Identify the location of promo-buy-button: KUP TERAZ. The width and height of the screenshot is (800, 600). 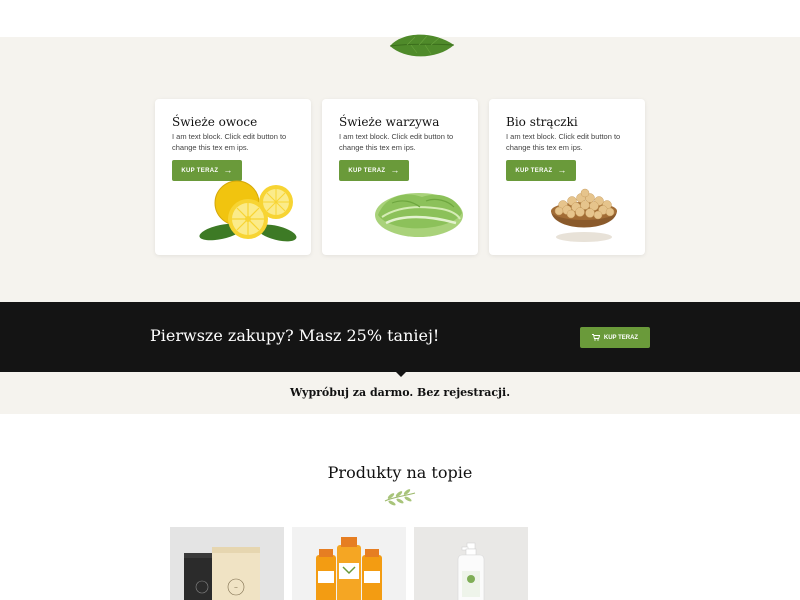
(615, 337).